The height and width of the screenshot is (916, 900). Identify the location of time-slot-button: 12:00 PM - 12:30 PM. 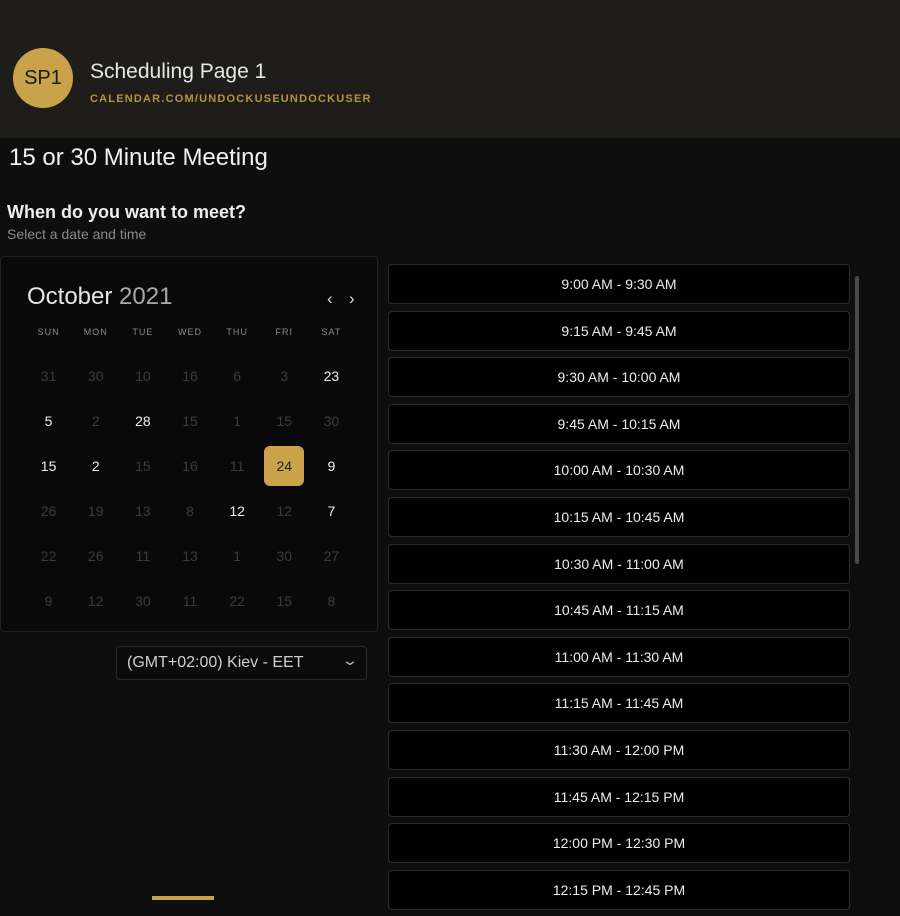
(619, 843).